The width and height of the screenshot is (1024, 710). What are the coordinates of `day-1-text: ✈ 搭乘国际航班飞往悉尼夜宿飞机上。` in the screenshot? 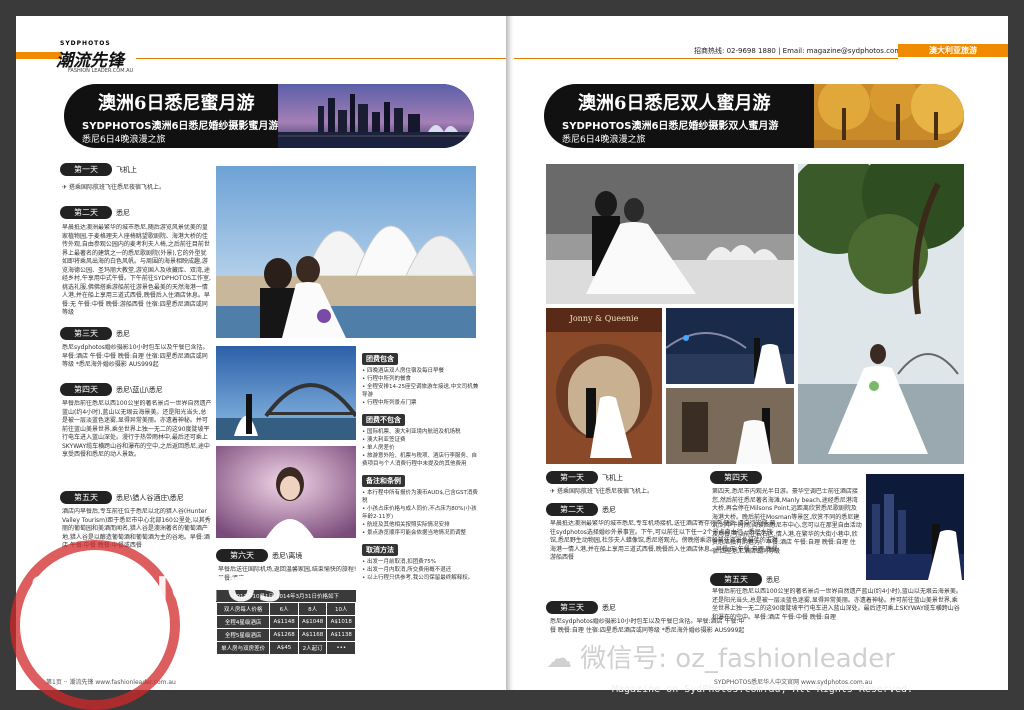 It's located at (113, 187).